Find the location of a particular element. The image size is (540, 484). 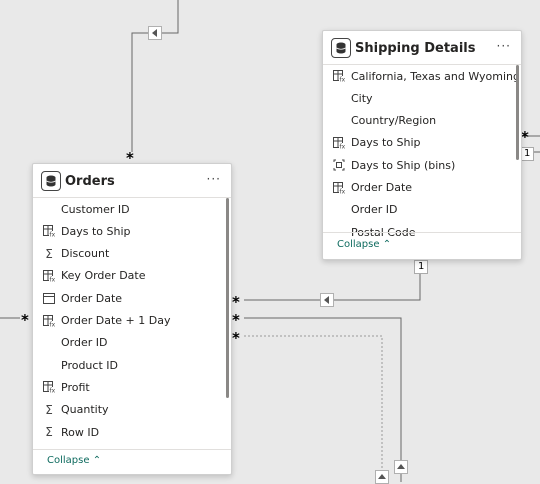

field-row: Product ID is located at coordinates (80, 365).